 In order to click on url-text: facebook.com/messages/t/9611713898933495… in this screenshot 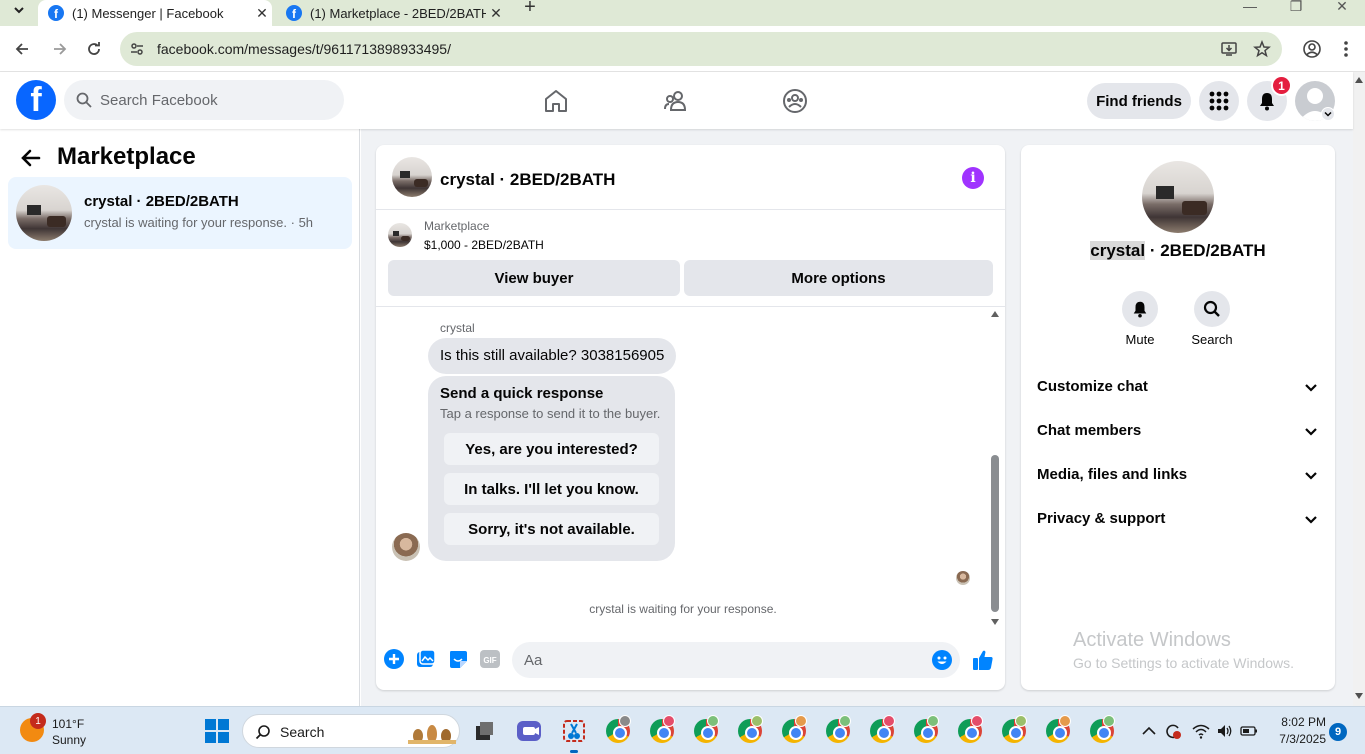, I will do `click(304, 49)`.